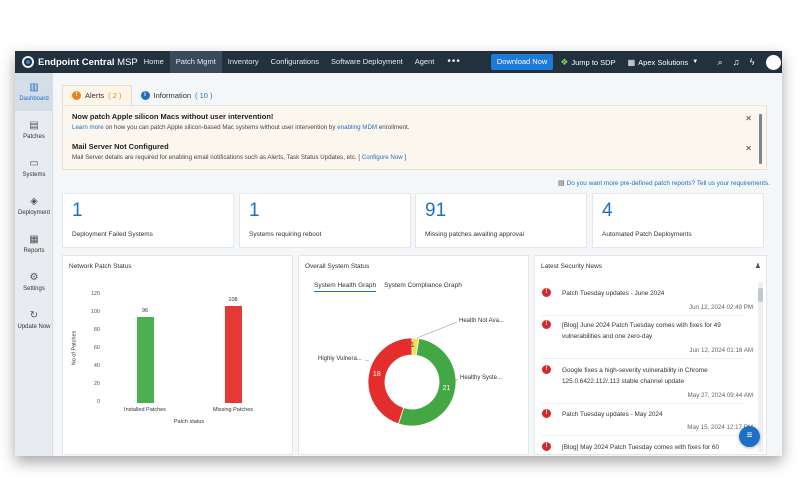  Describe the element at coordinates (154, 62) in the screenshot. I see `nav-home: Home` at that location.